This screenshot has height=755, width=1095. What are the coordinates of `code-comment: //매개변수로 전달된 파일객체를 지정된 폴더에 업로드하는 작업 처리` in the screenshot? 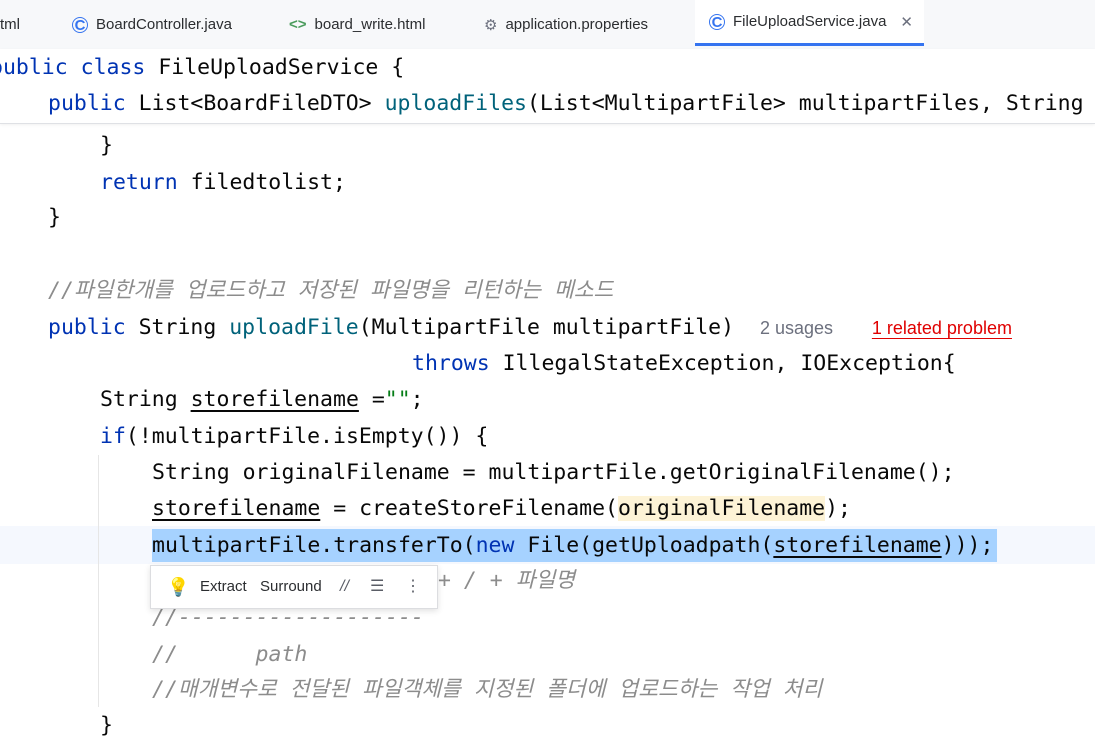 It's located at (487, 690).